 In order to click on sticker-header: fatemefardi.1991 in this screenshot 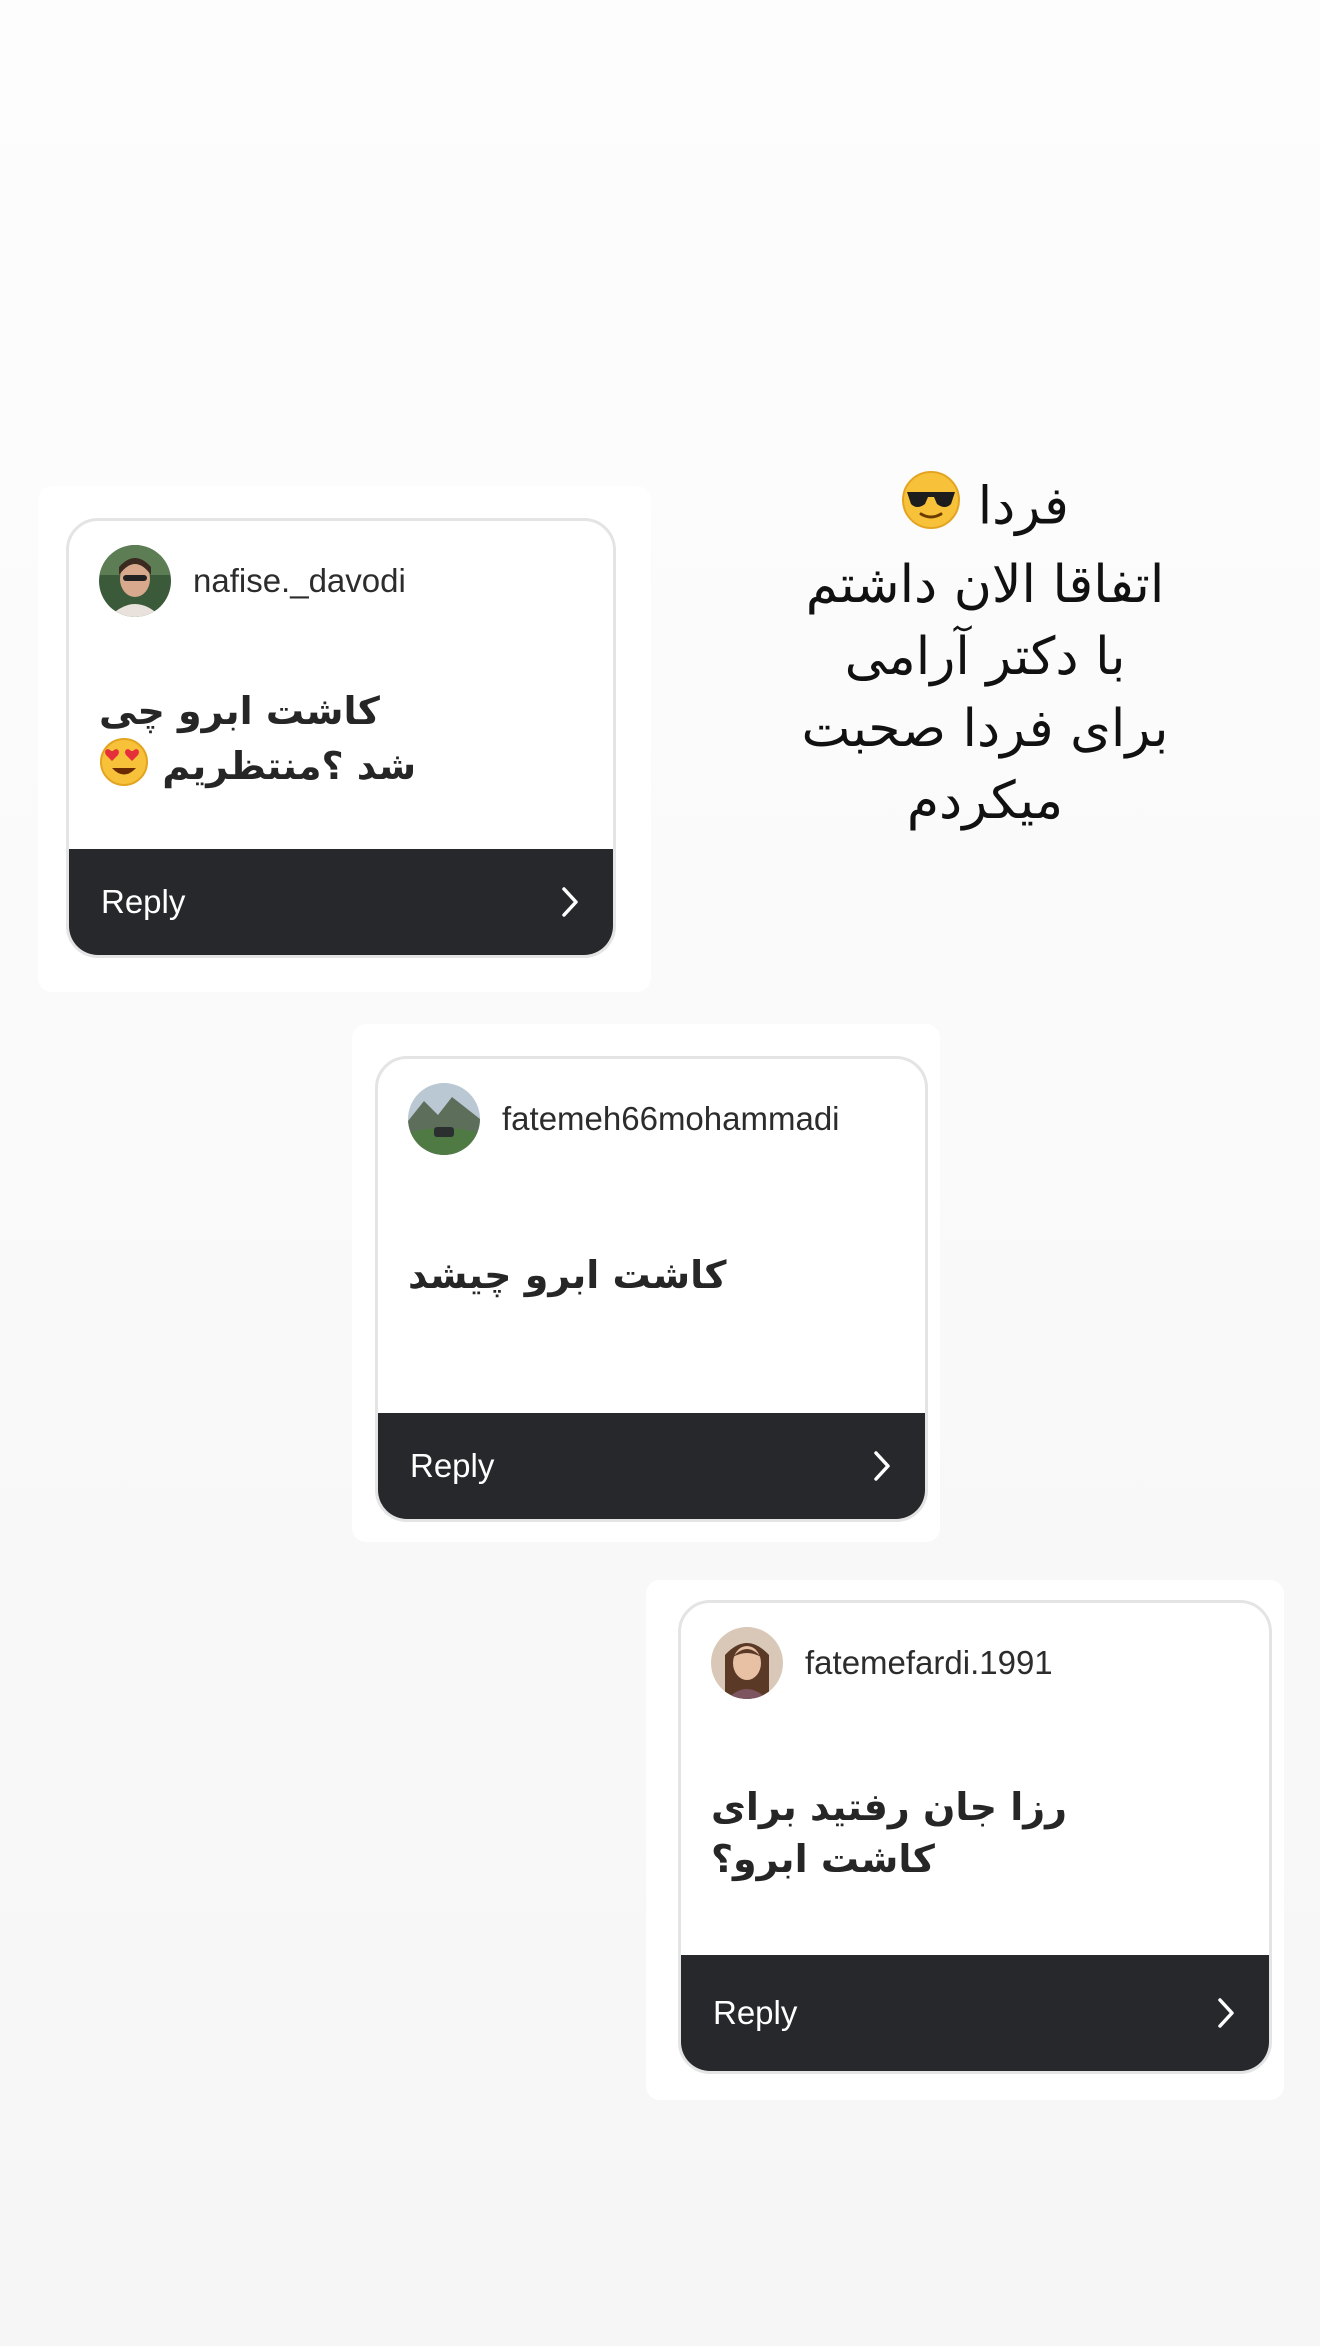, I will do `click(882, 1663)`.